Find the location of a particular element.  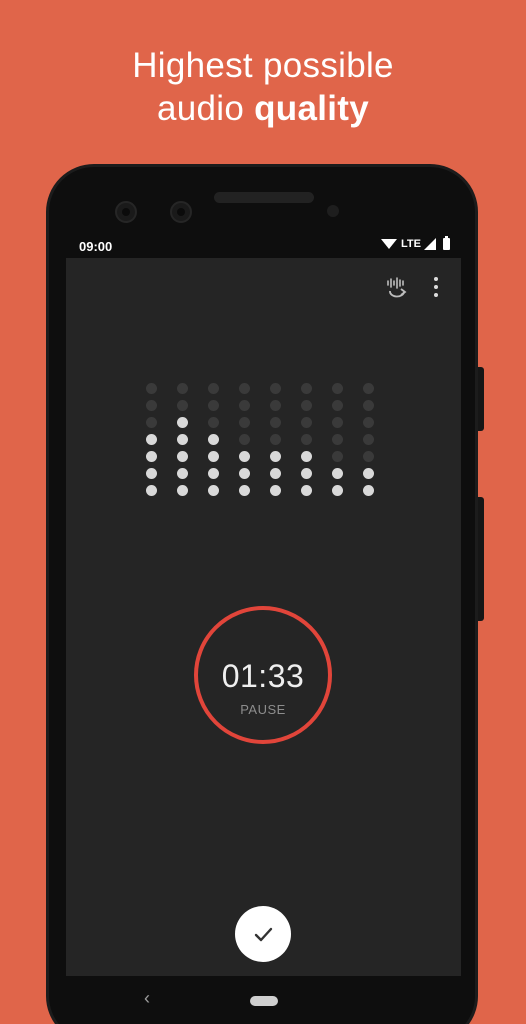

battery-icon is located at coordinates (446, 243).